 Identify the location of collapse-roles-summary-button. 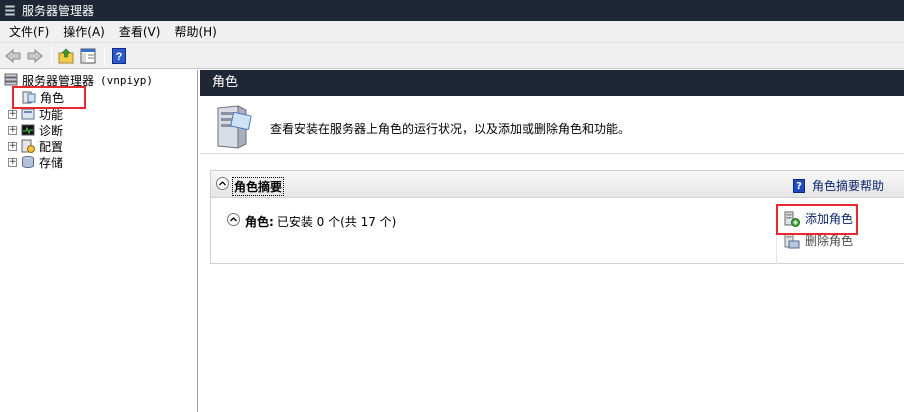
(222, 183).